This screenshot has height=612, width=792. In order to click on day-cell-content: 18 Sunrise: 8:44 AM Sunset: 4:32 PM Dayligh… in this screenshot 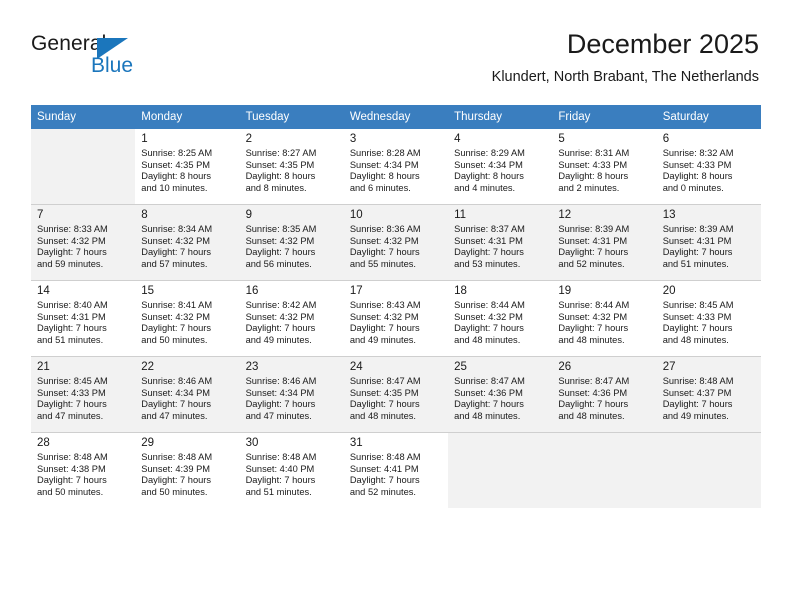, I will do `click(500, 318)`.